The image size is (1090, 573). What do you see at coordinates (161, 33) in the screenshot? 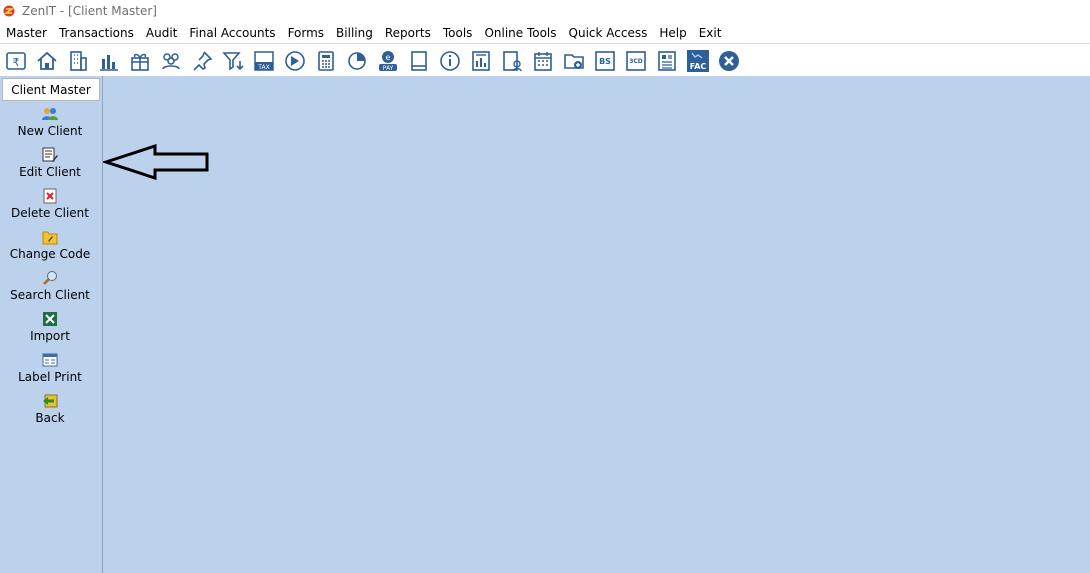
I see `menu-audit: Audit` at bounding box center [161, 33].